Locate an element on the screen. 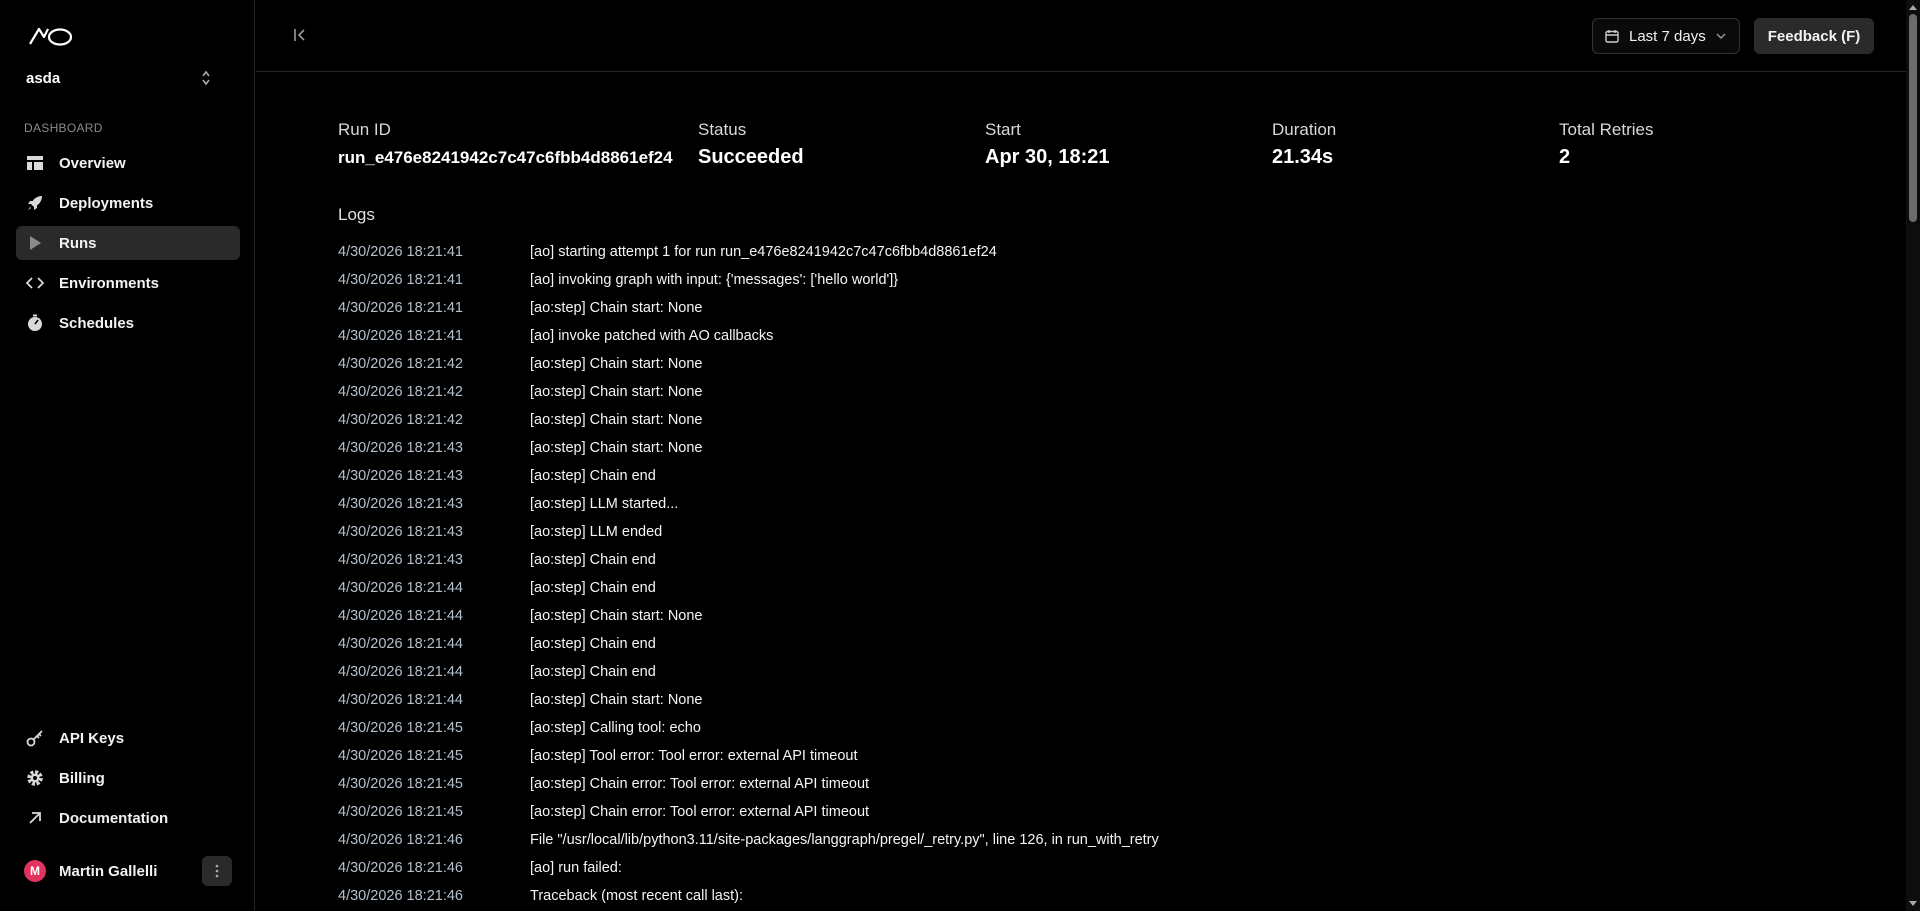  sidebar-item-label: API Keys is located at coordinates (92, 738).